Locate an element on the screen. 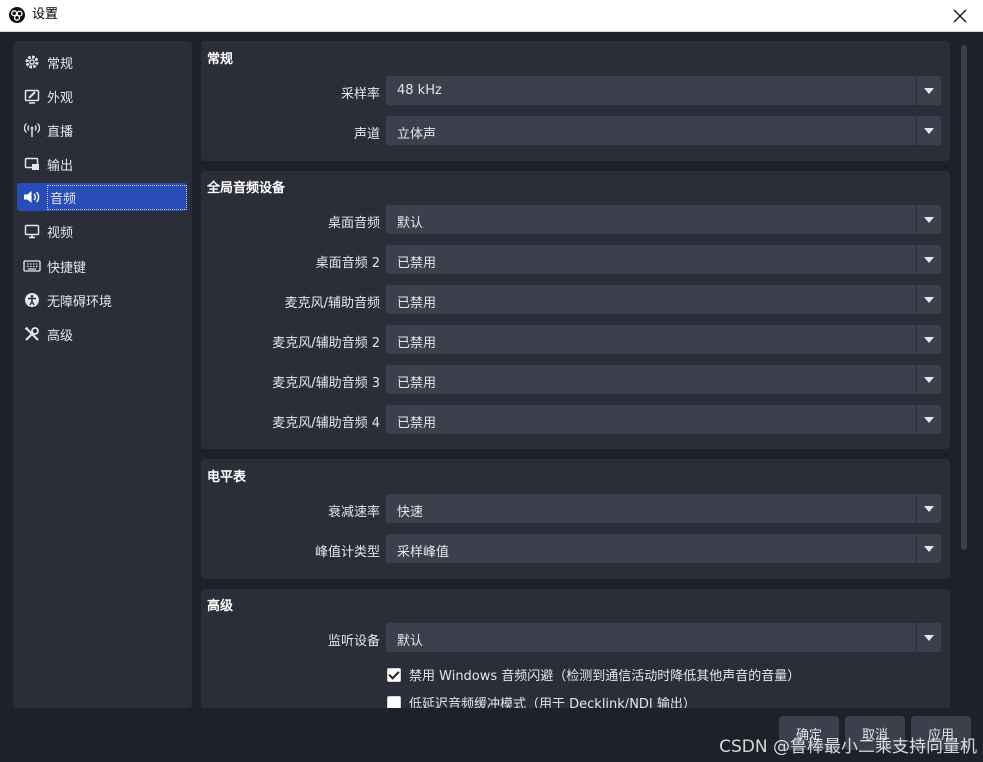 This screenshot has height=762, width=983. monitor-icon is located at coordinates (32, 231).